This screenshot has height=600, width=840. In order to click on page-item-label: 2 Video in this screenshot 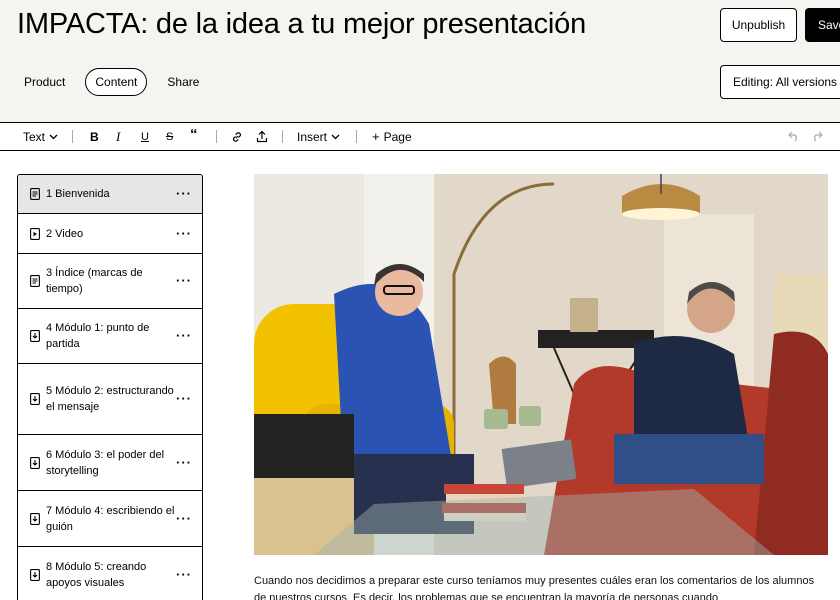, I will do `click(65, 233)`.